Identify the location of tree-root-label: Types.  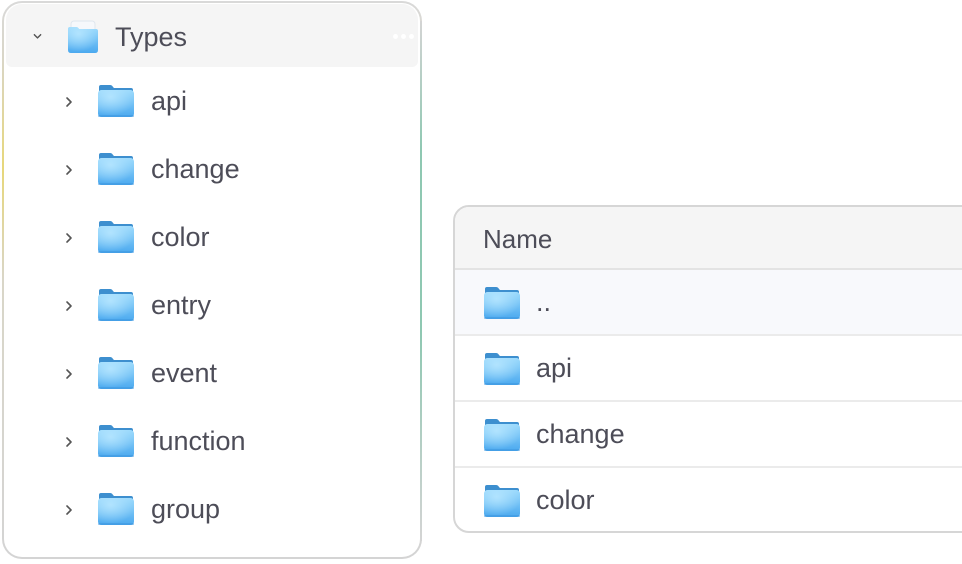
(151, 37).